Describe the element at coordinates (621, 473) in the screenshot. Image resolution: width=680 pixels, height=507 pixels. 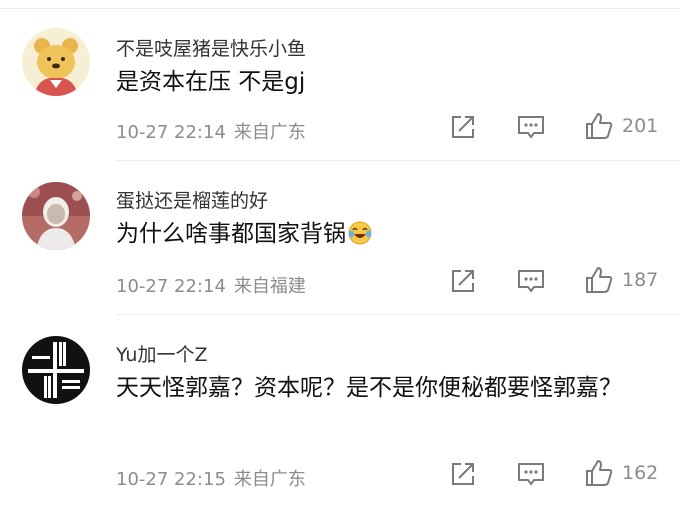
I see `like-button: 162` at that location.